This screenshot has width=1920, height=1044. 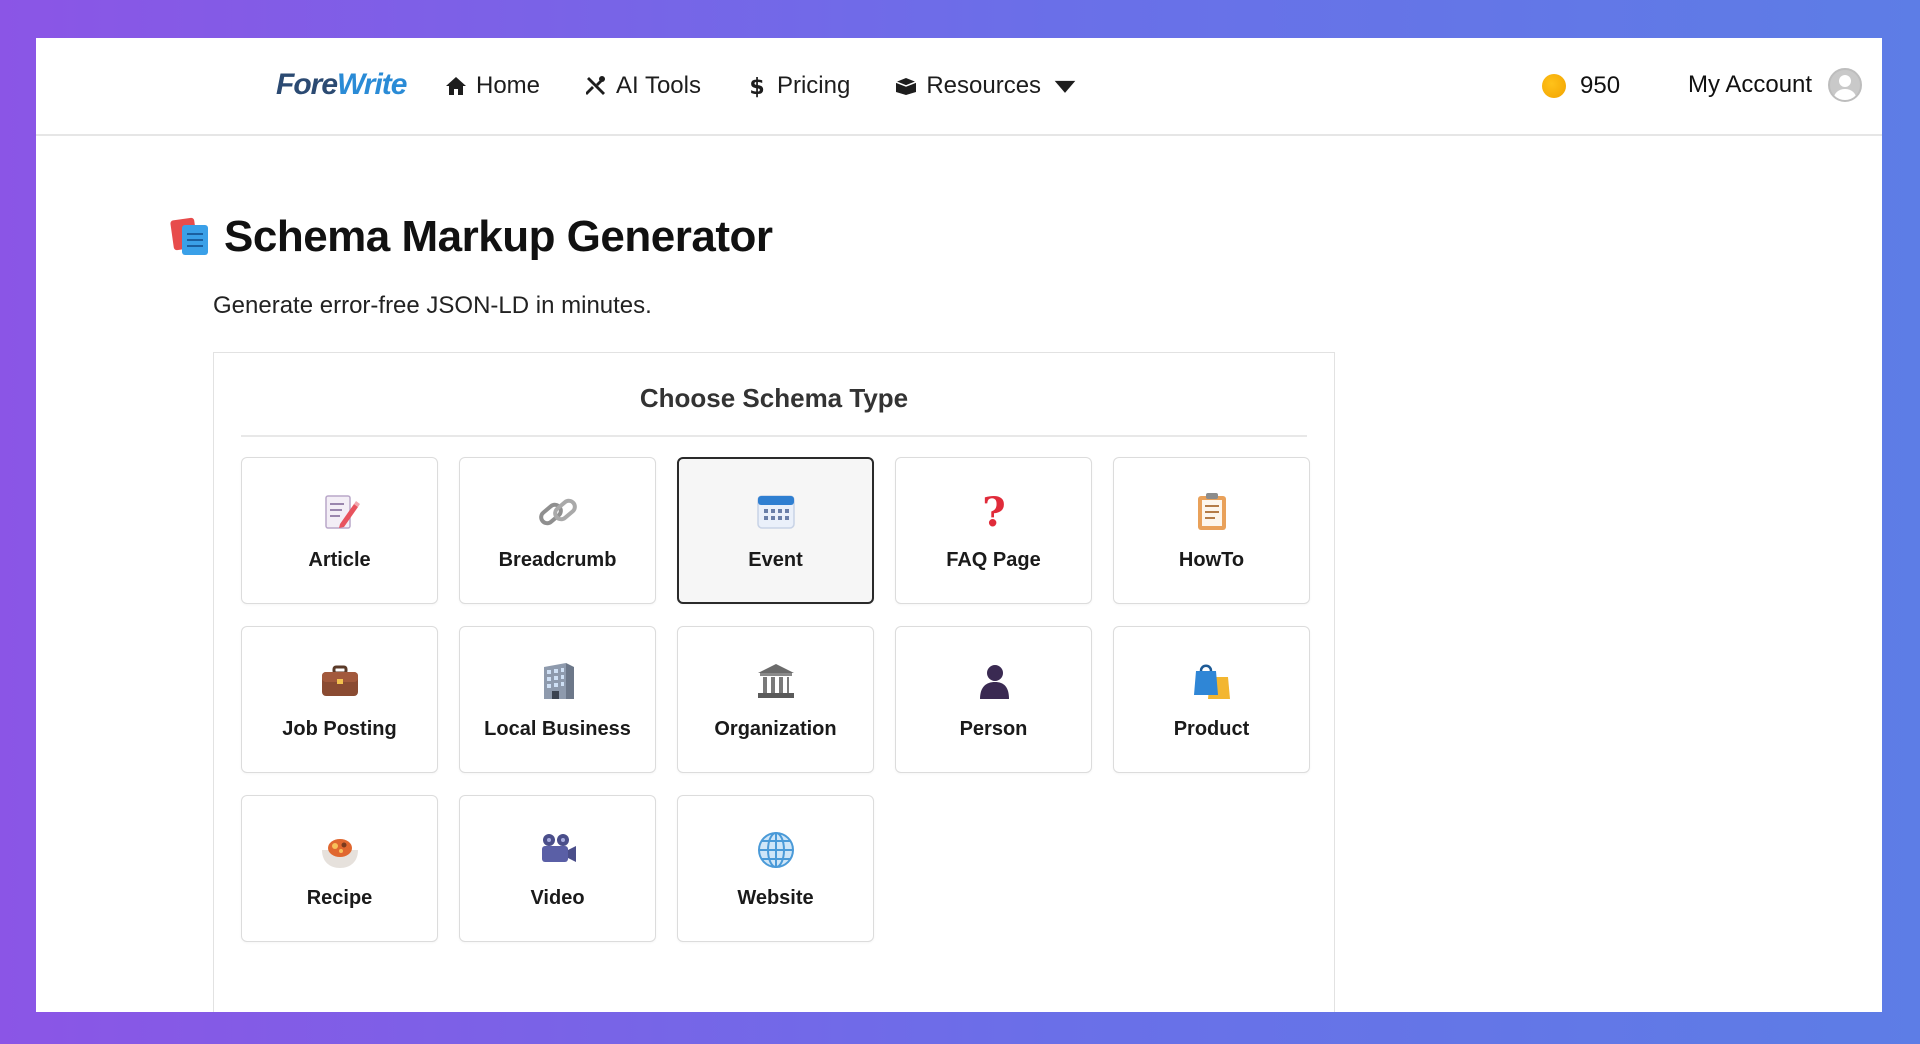 What do you see at coordinates (339, 530) in the screenshot?
I see `schema-type-article: Article` at bounding box center [339, 530].